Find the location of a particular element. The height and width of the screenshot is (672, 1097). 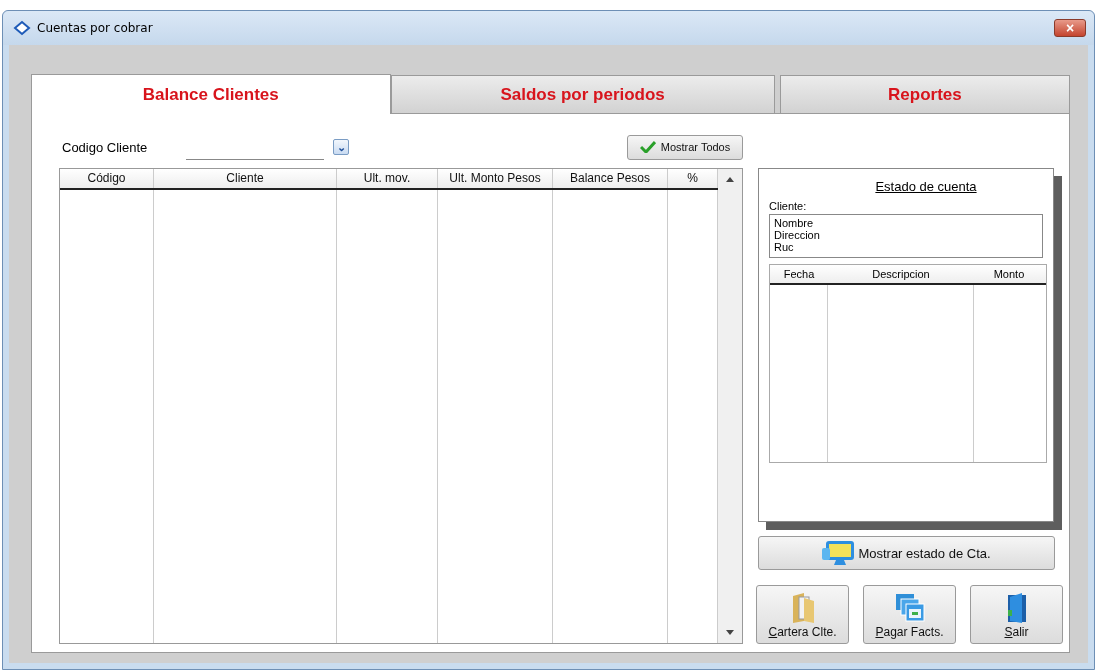

column-header: Código is located at coordinates (107, 178).